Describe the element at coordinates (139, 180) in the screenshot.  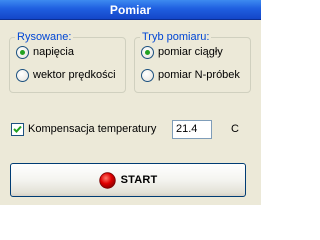
I see `start-button-label: START` at that location.